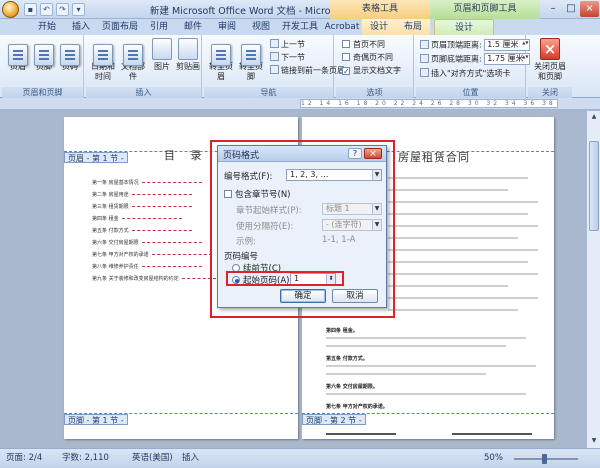 The height and width of the screenshot is (468, 600). What do you see at coordinates (334, 175) in the screenshot?
I see `number-format-select: 1, 2, 3, … ▼` at bounding box center [334, 175].